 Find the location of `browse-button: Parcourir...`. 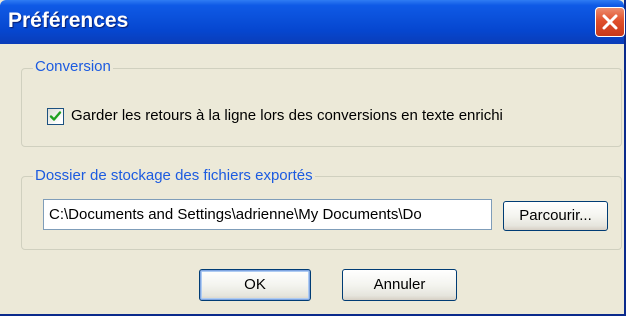

browse-button: Parcourir... is located at coordinates (555, 216).